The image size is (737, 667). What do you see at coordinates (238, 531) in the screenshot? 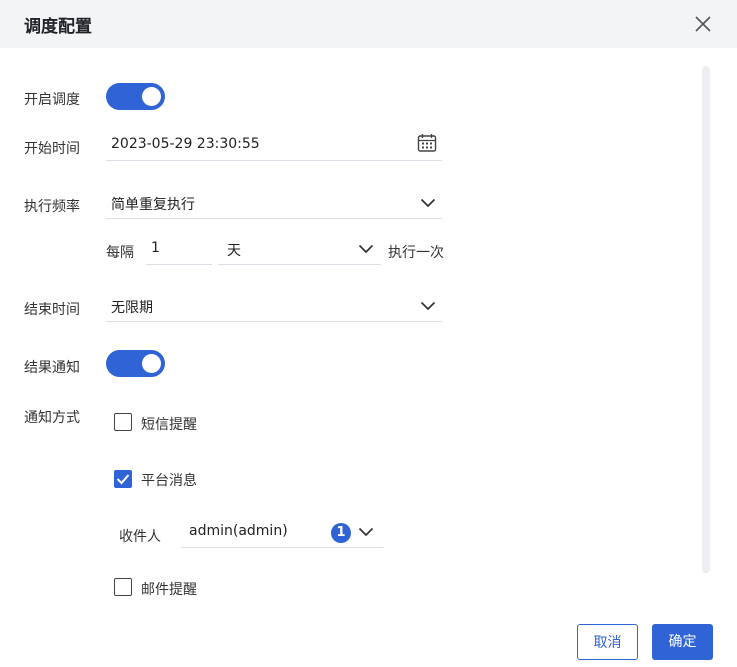
I see `recipient-value: admin(admin)` at bounding box center [238, 531].